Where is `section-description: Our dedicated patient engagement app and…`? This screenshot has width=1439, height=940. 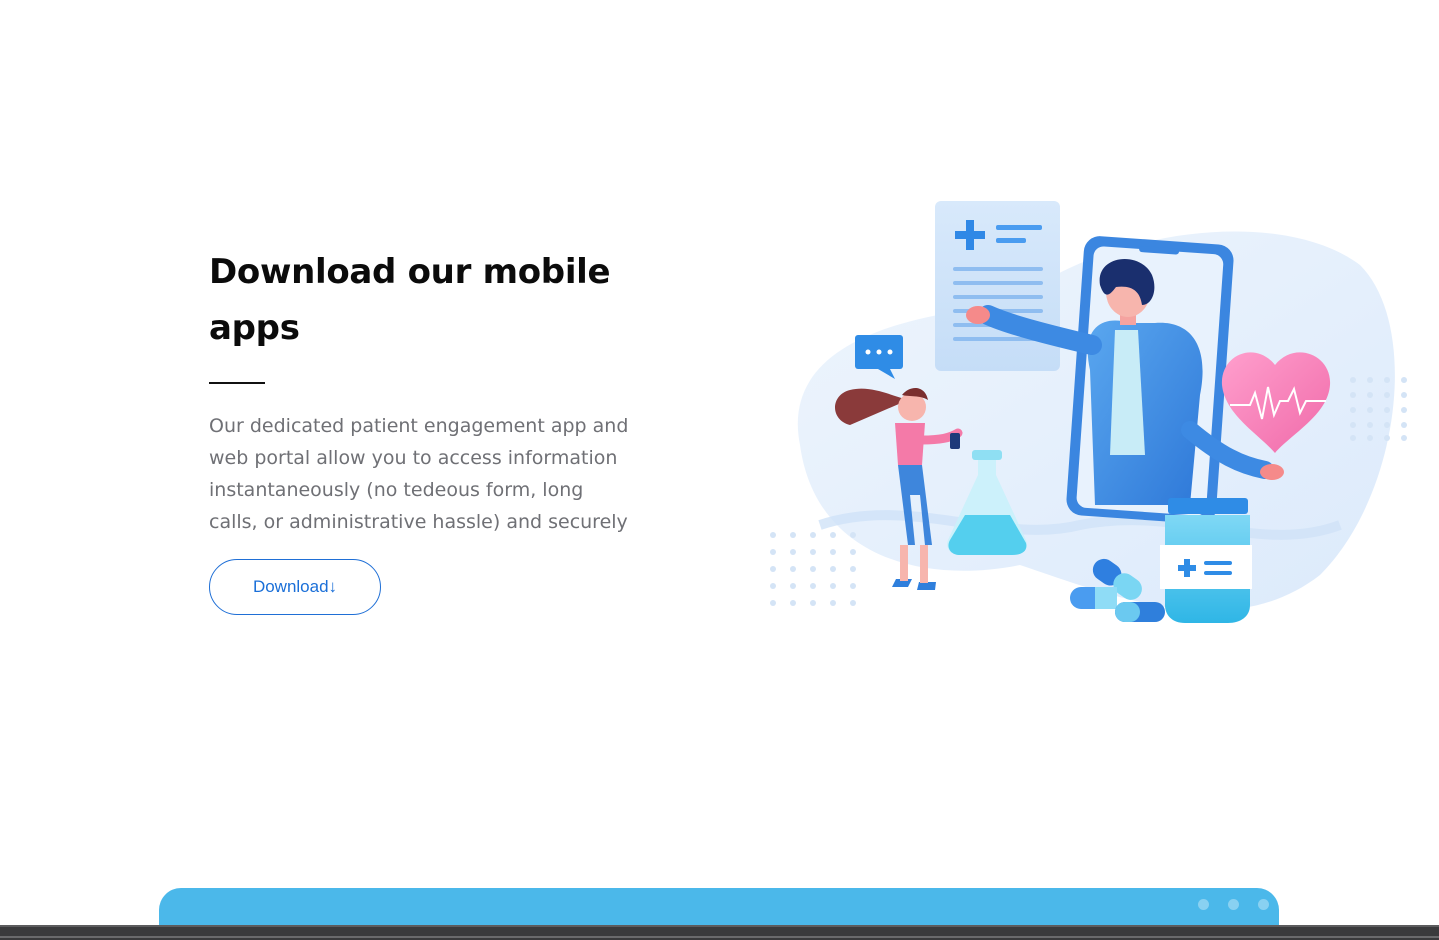
section-description: Our dedicated patient engagement app and… is located at coordinates (419, 474).